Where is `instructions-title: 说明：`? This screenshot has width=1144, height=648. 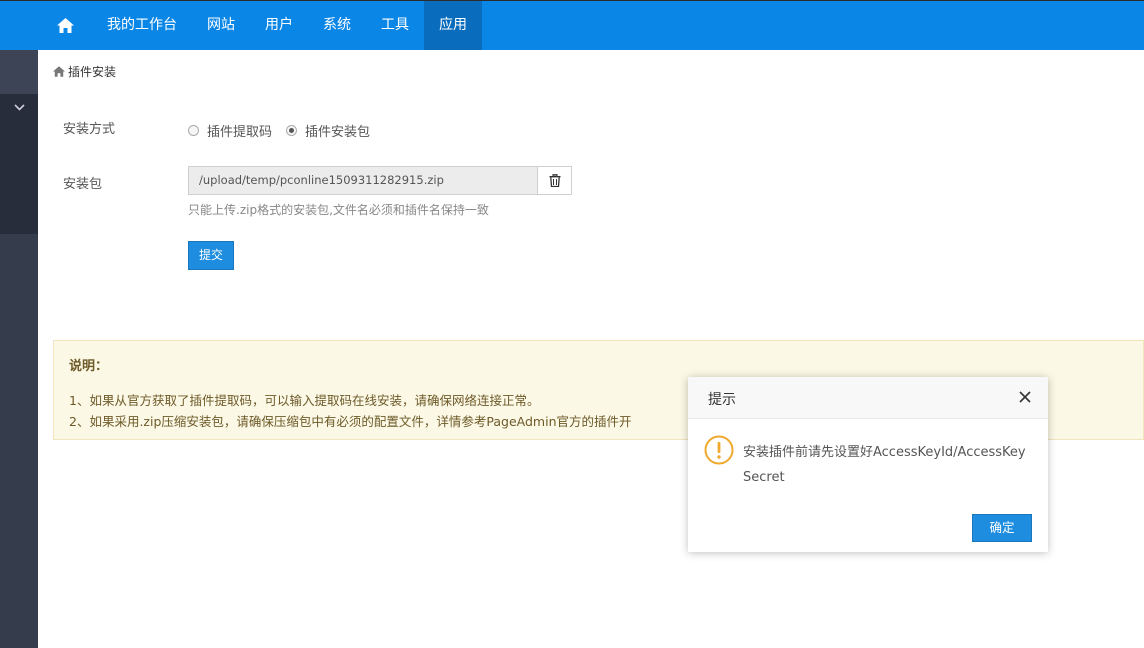 instructions-title: 说明： is located at coordinates (89, 366).